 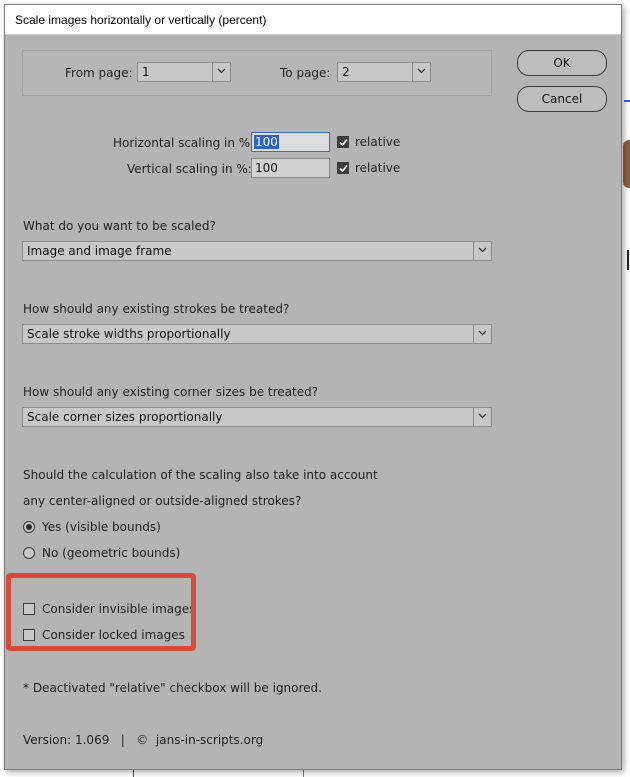 What do you see at coordinates (29, 527) in the screenshot?
I see `yes-visible-bounds-radio` at bounding box center [29, 527].